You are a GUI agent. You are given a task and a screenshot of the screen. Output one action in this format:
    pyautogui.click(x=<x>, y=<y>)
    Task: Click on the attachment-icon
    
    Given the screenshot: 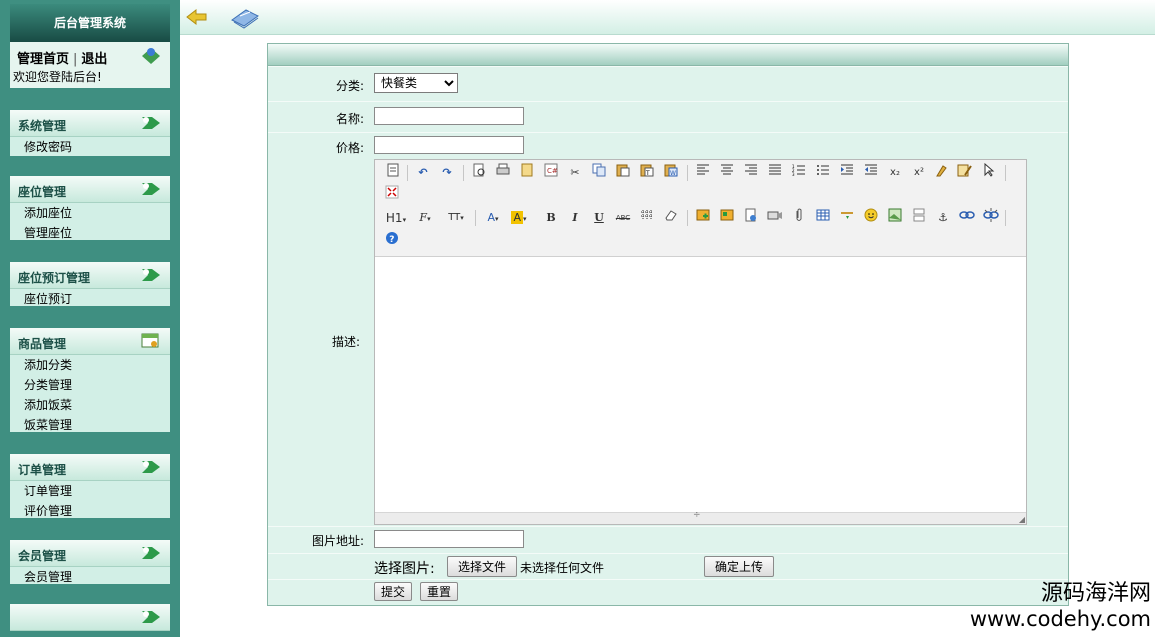 What is the action you would take?
    pyautogui.click(x=799, y=218)
    